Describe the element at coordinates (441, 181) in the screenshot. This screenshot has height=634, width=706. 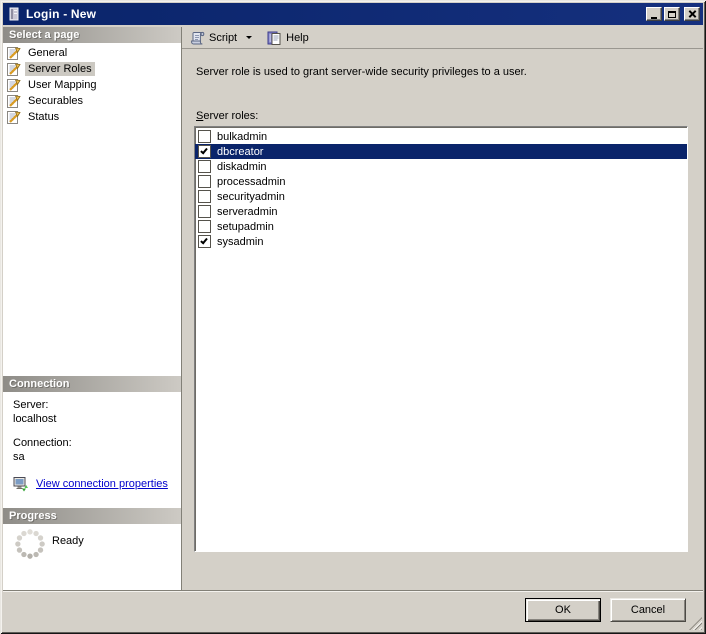
I see `server-role-row: processadmin` at that location.